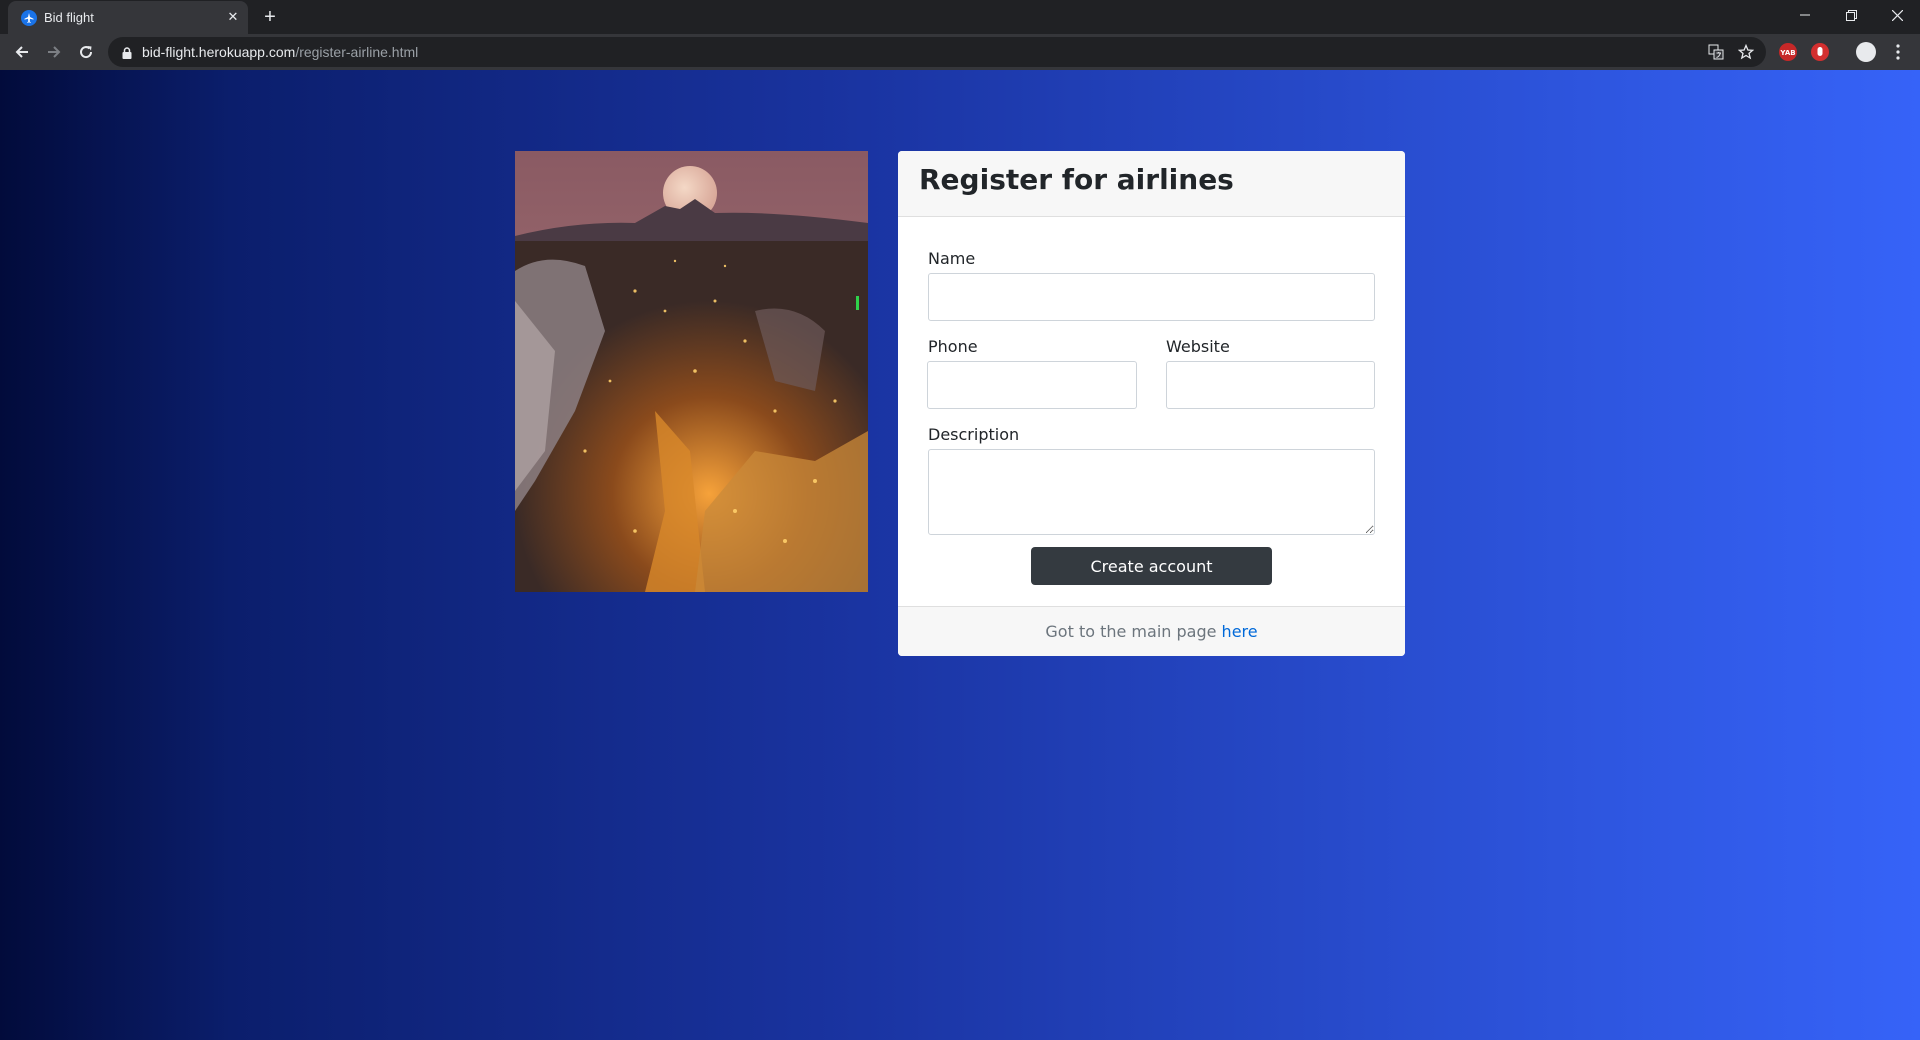 This screenshot has height=1040, width=1920. Describe the element at coordinates (233, 17) in the screenshot. I see `tab-close-icon: ✕` at that location.